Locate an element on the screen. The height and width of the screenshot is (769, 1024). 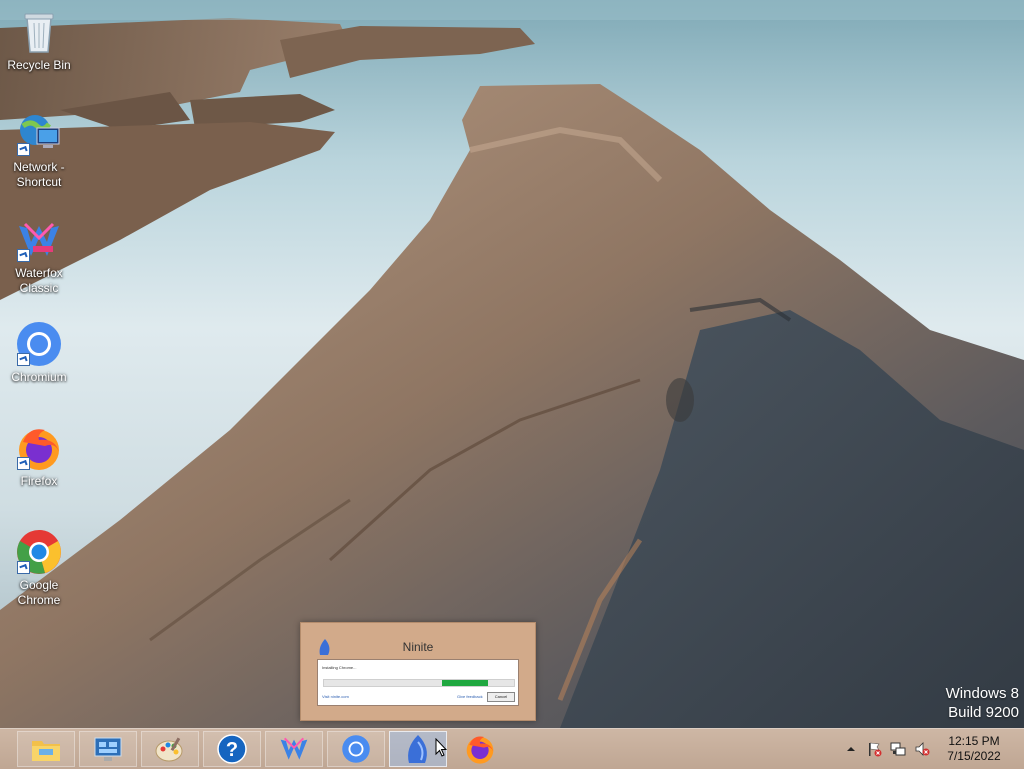
taskbar-button-firefox is located at coordinates (480, 749).